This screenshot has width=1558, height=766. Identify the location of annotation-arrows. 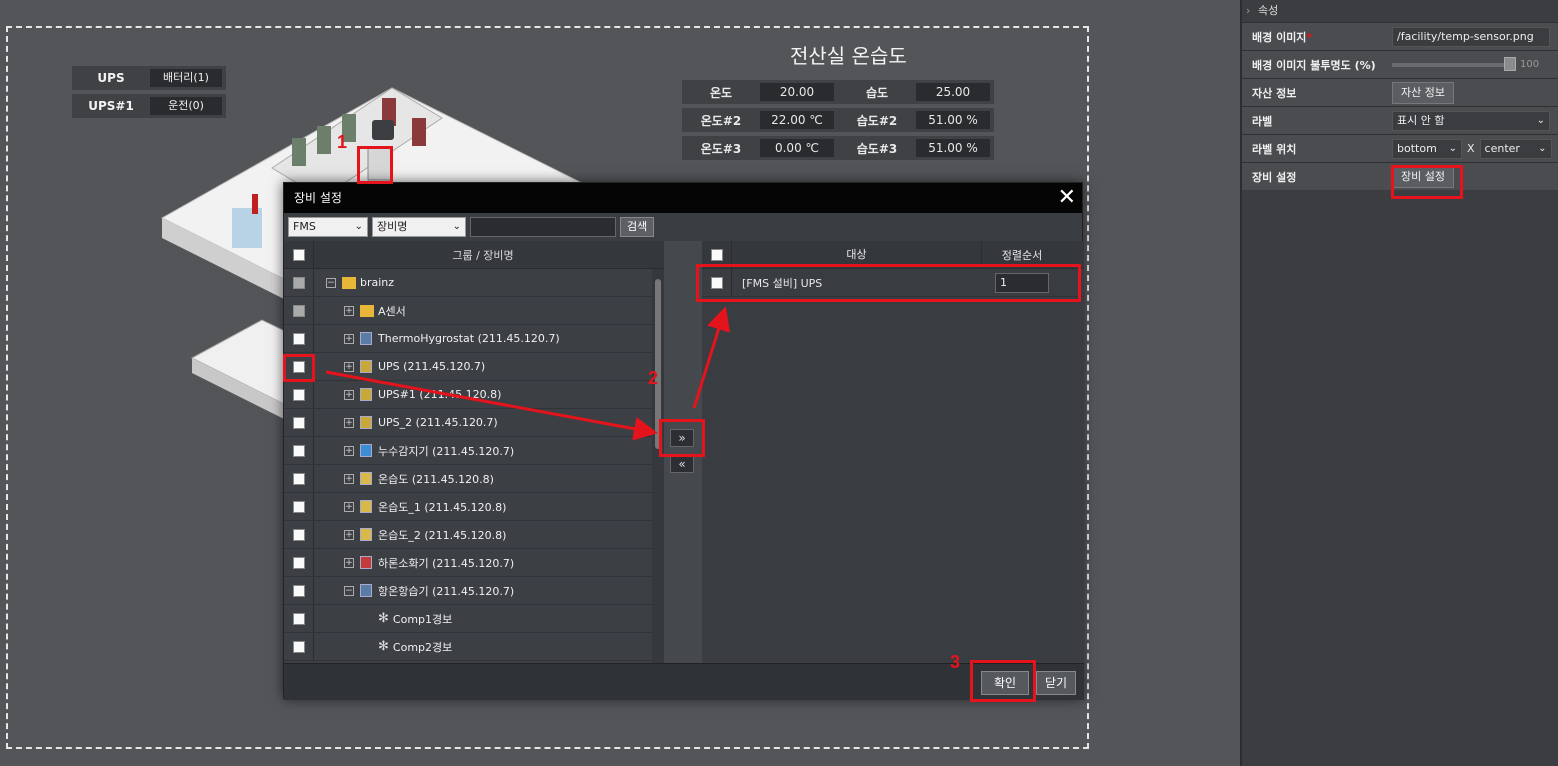
(528, 373).